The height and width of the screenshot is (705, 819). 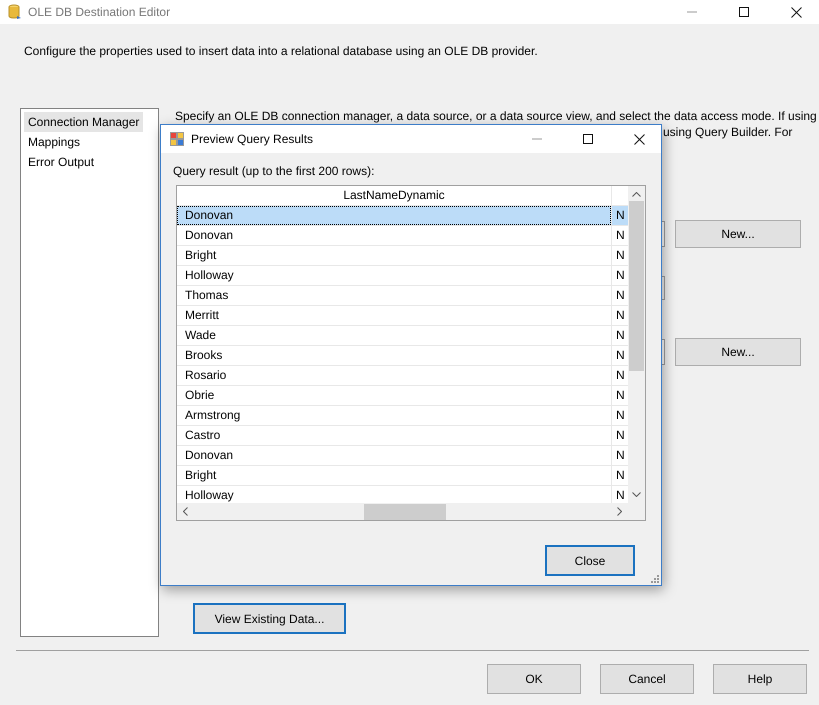 I want to click on scroll-down-icon, so click(x=636, y=494).